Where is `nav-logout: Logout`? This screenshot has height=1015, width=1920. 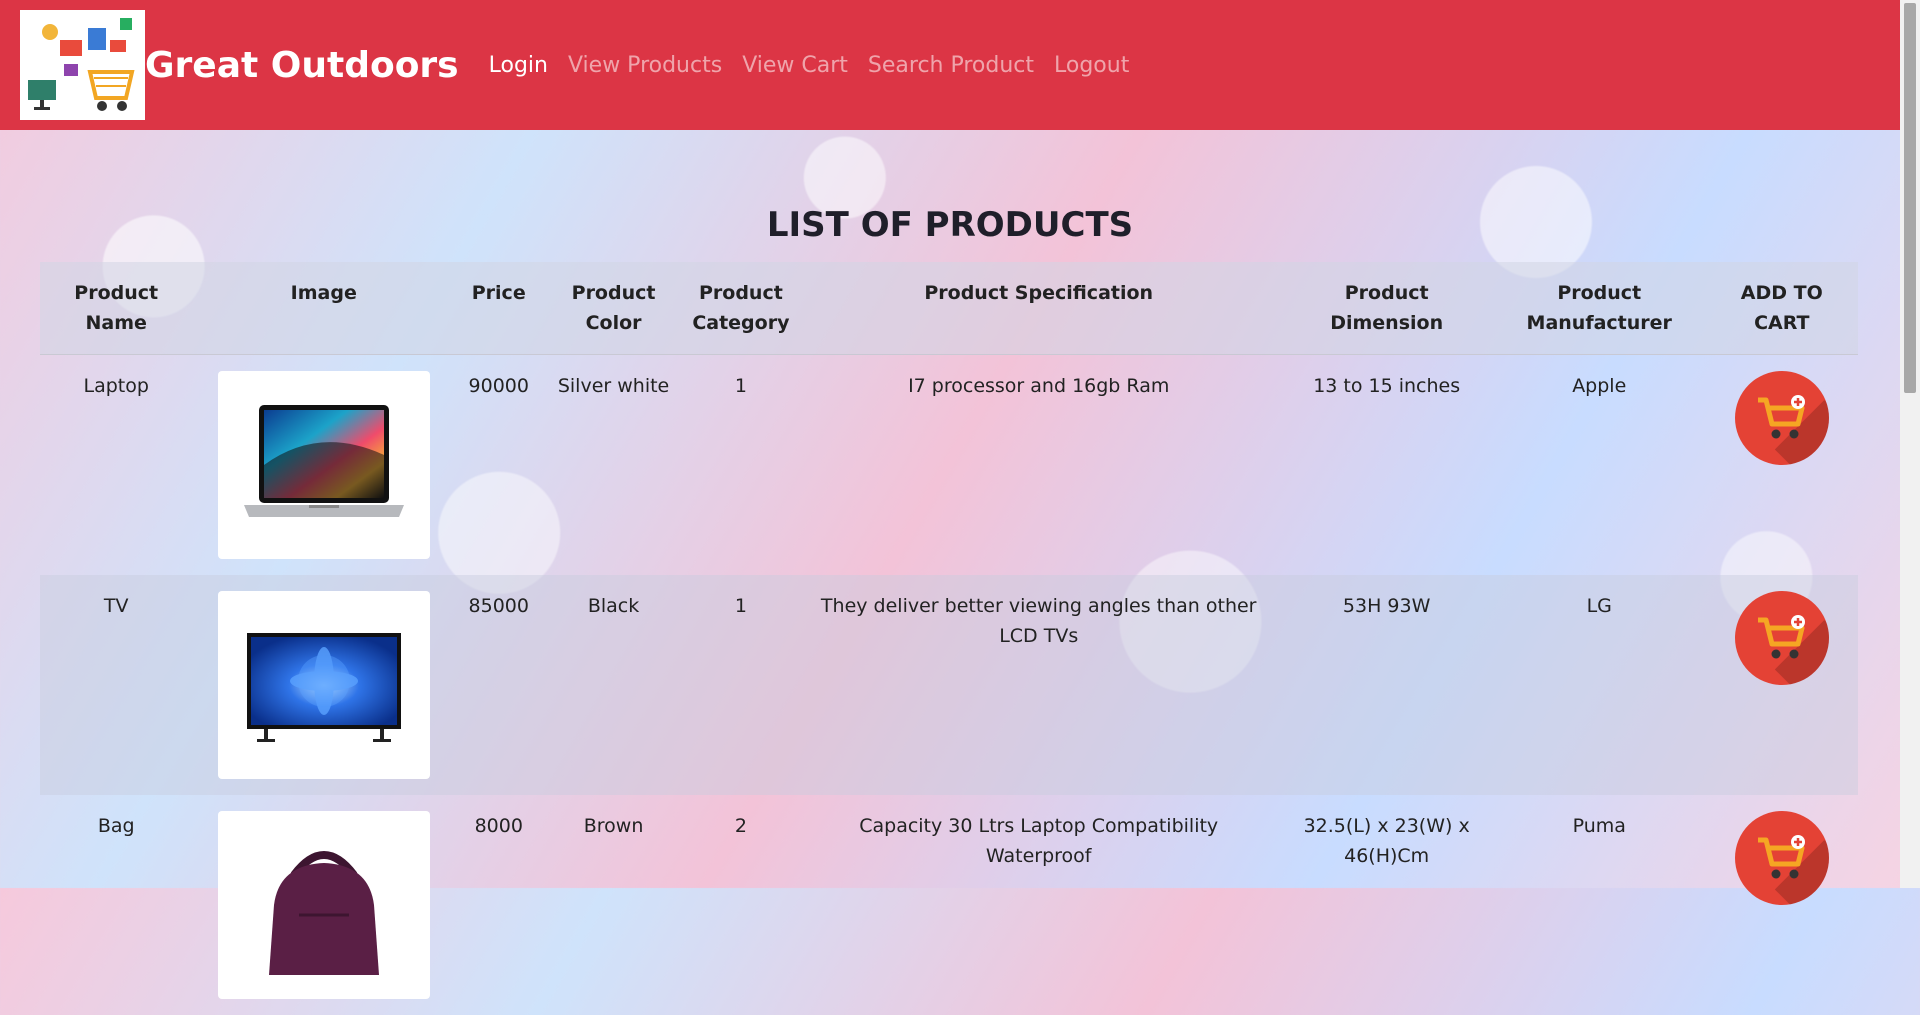 nav-logout: Logout is located at coordinates (1091, 65).